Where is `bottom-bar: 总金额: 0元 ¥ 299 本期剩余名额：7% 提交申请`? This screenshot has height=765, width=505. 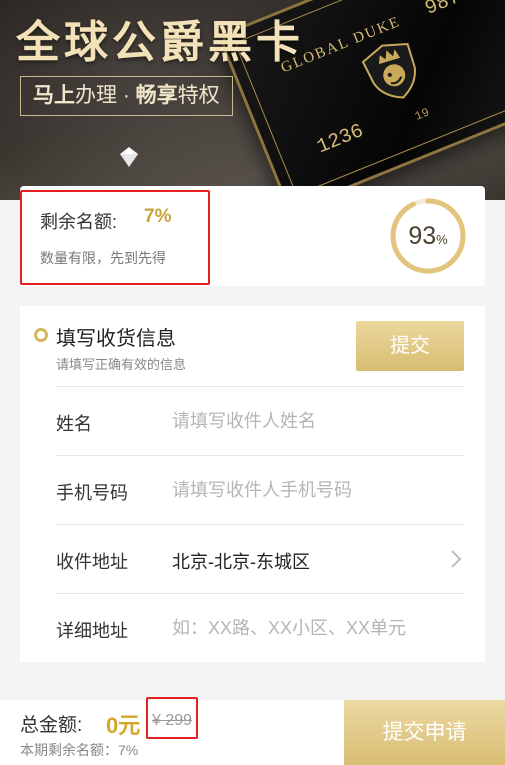
bottom-bar: 总金额: 0元 ¥ 299 本期剩余名额：7% 提交申请 is located at coordinates (252, 732).